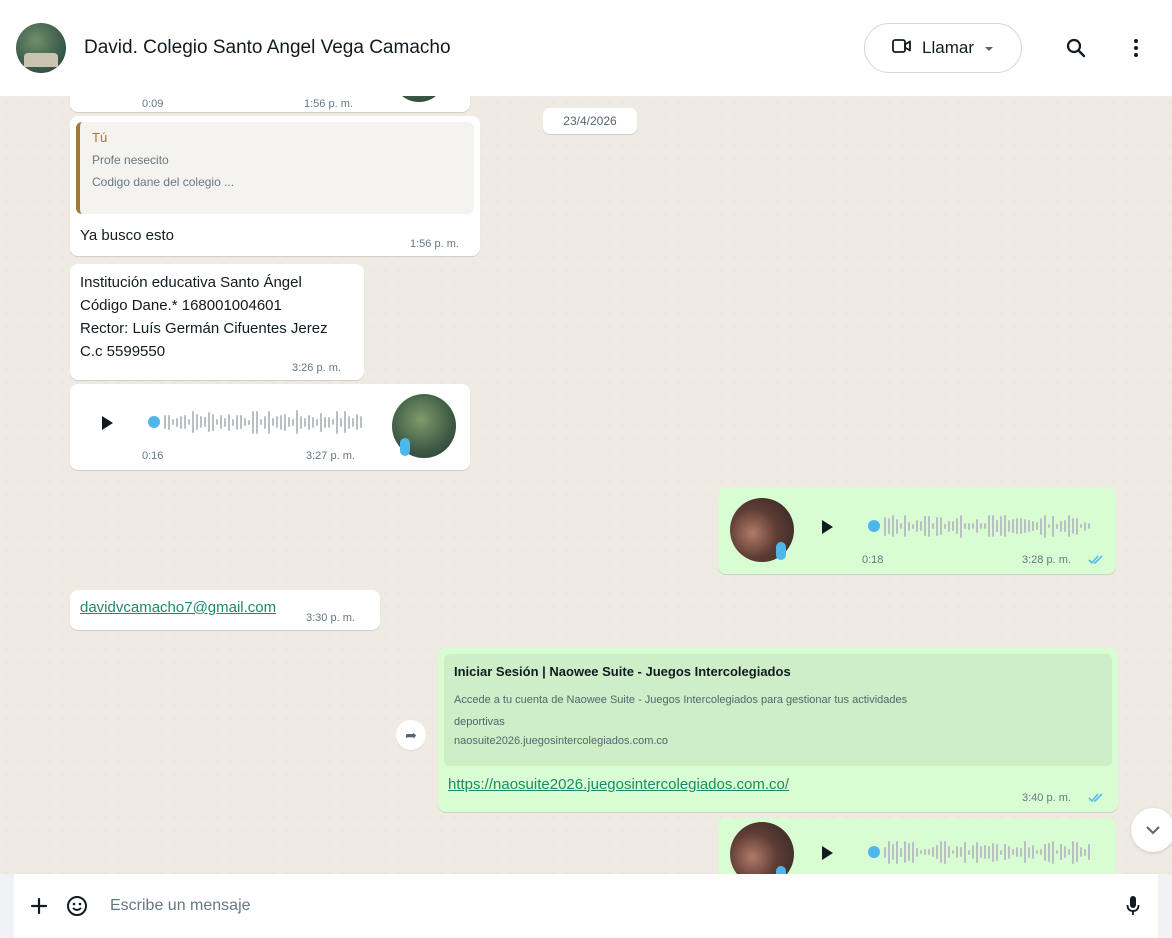  I want to click on message-time: 3:27 p. m., so click(330, 456).